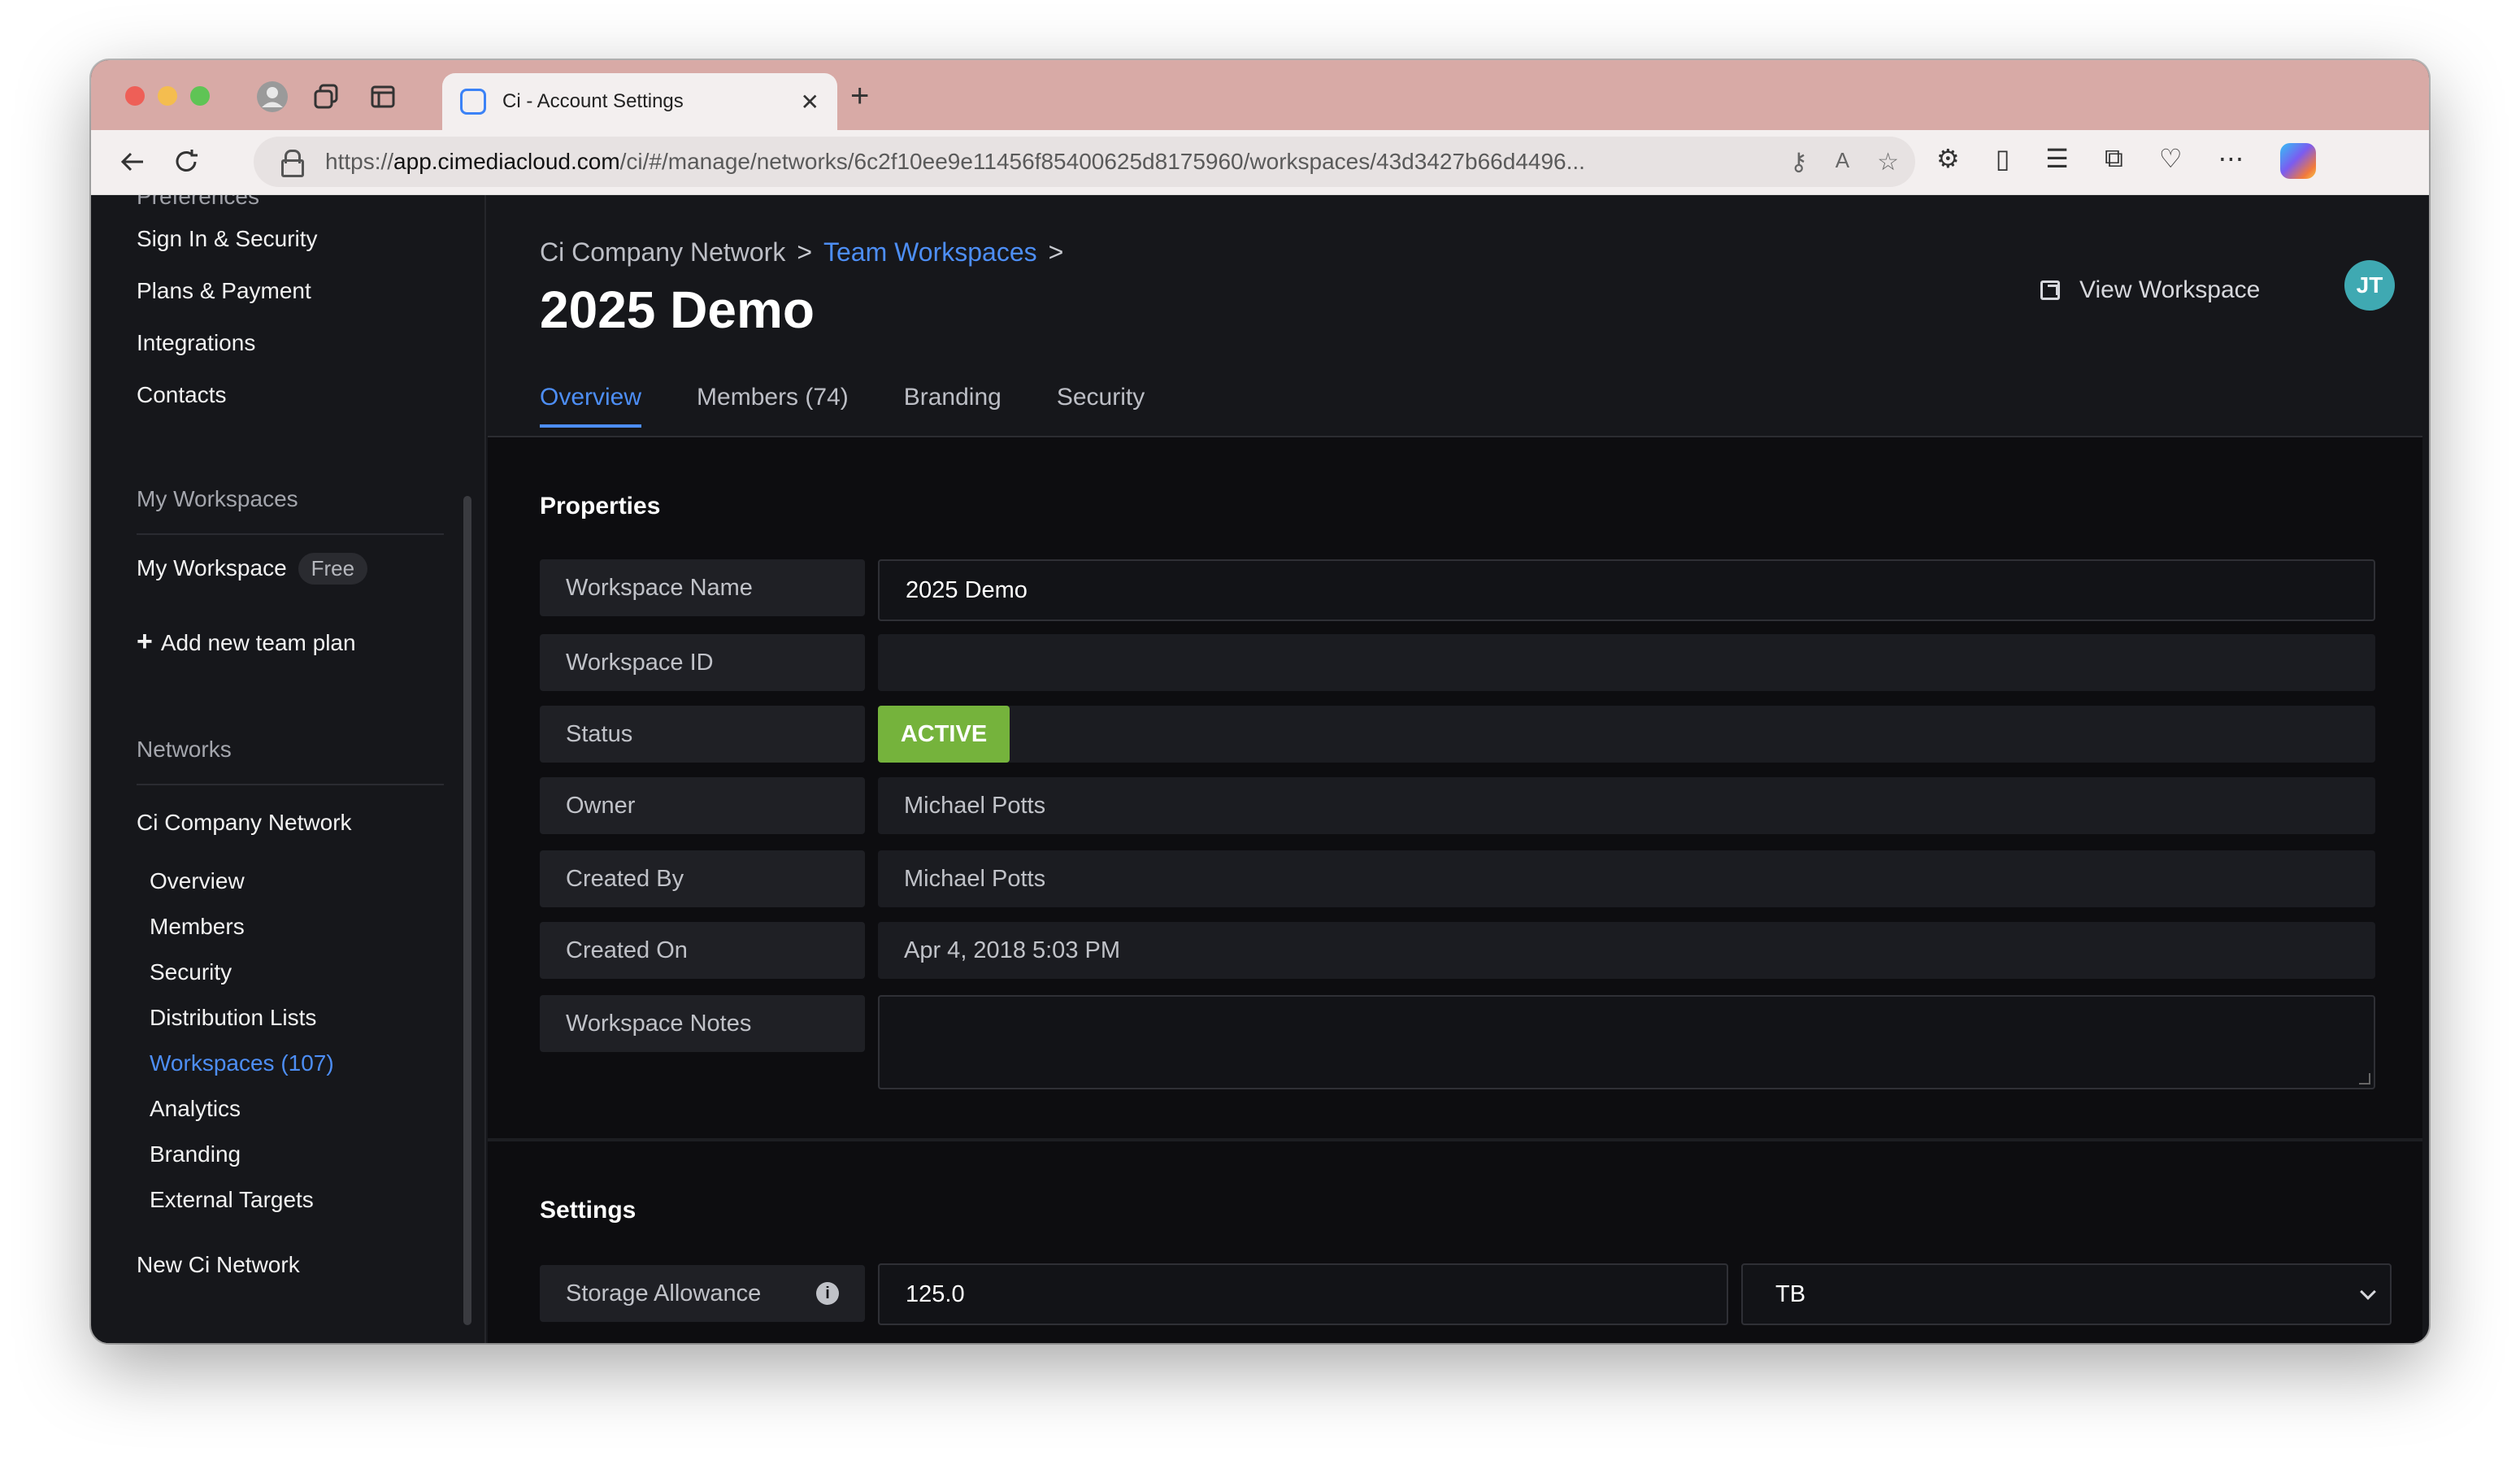  I want to click on created-by-label: Created By, so click(702, 878).